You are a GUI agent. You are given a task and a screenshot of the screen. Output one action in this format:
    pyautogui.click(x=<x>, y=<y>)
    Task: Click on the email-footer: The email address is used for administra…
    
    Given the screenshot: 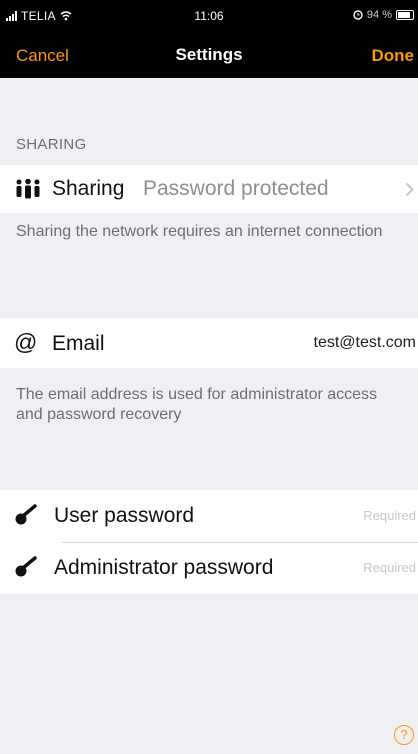 What is the action you would take?
    pyautogui.click(x=197, y=404)
    